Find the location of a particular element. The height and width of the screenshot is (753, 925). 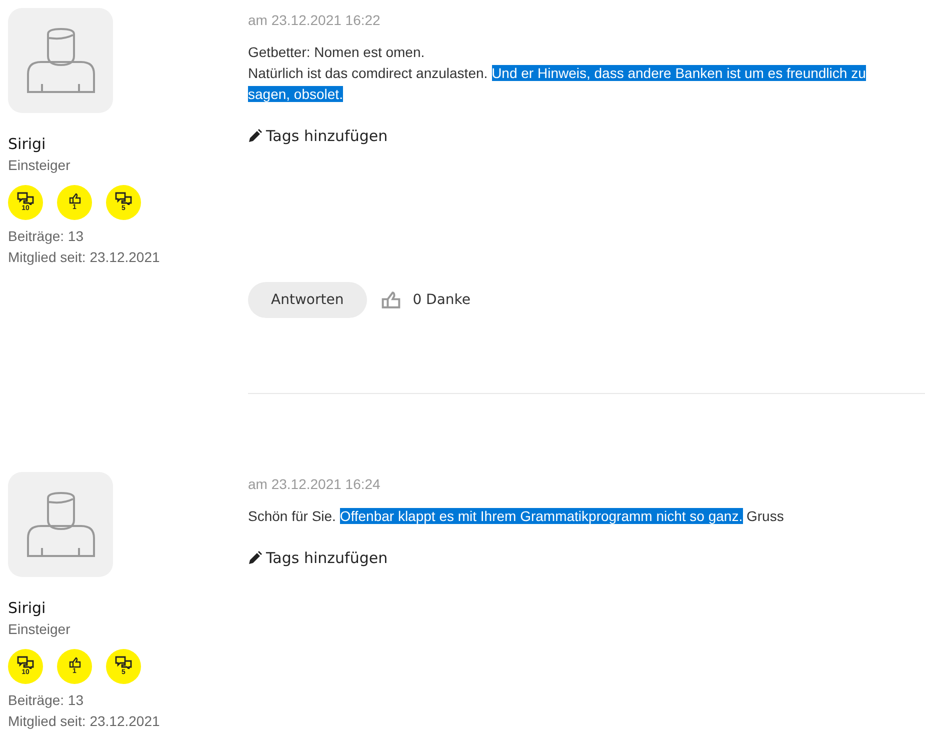

post-date: am 23.12.2021 16:22 is located at coordinates (314, 20).